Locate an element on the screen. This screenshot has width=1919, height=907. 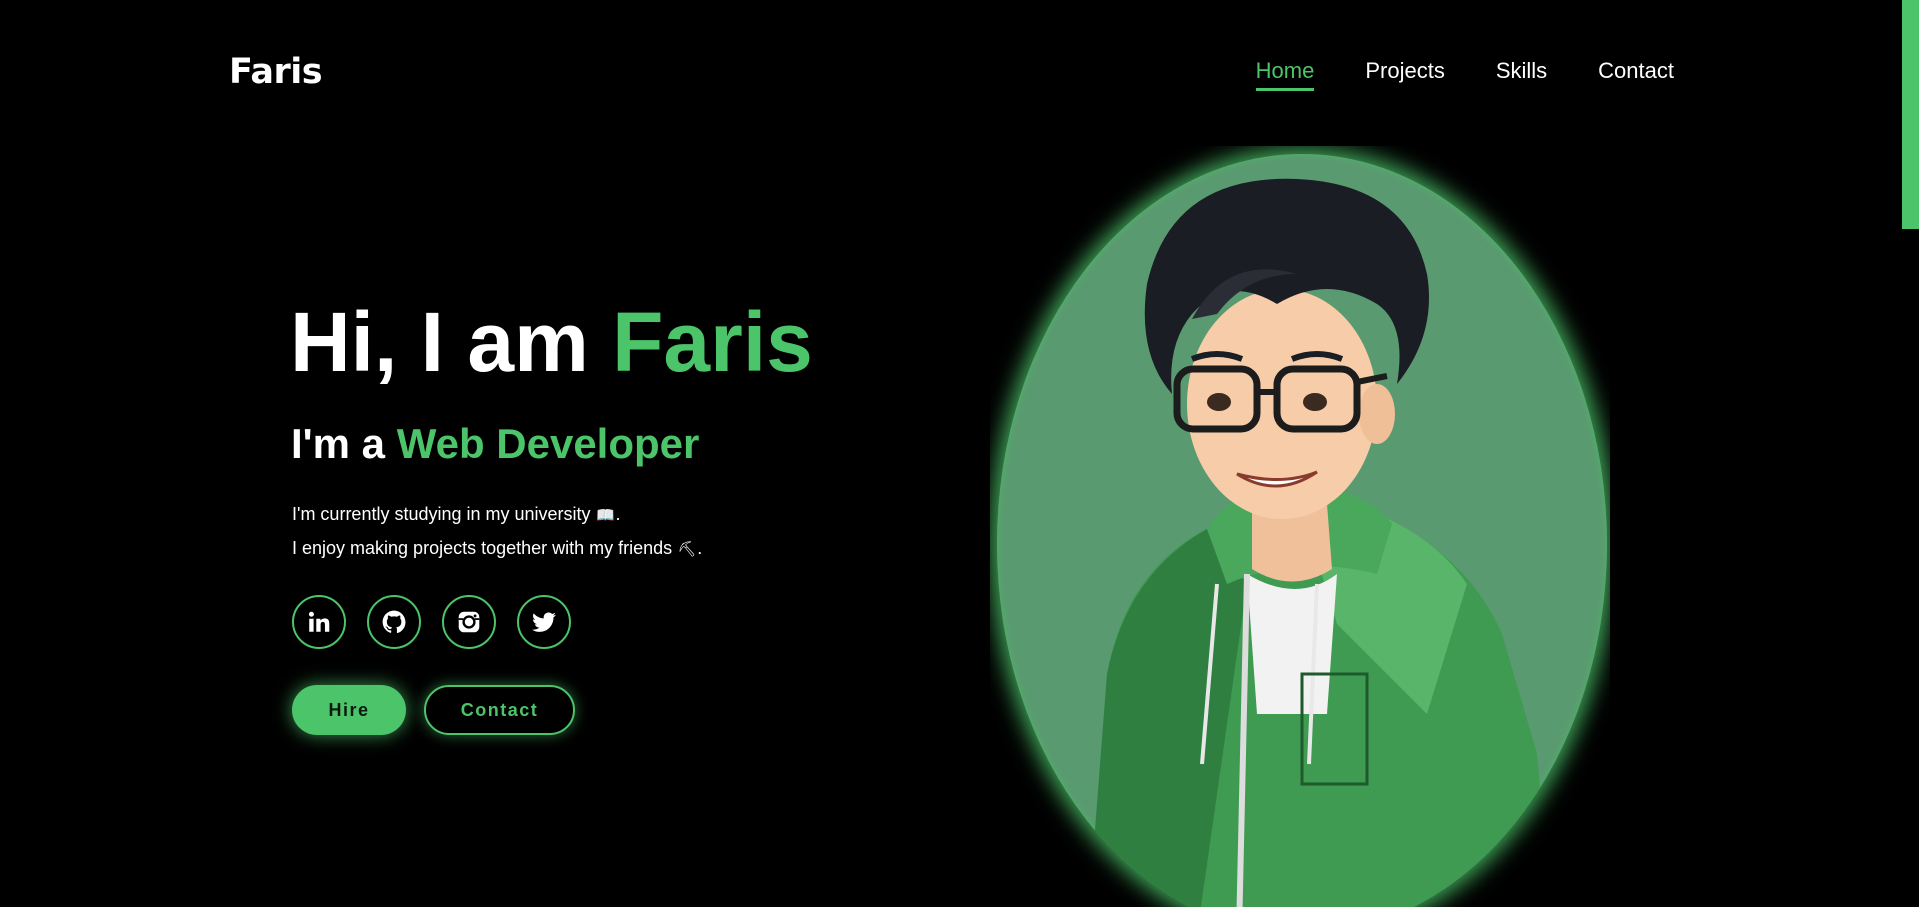
linkedin-icon is located at coordinates (319, 621).